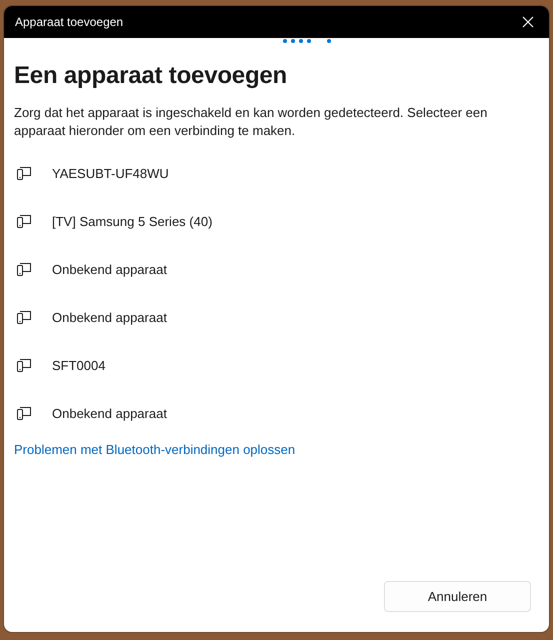 This screenshot has height=640, width=553. I want to click on window-title: Apparaat toevoegen, so click(69, 22).